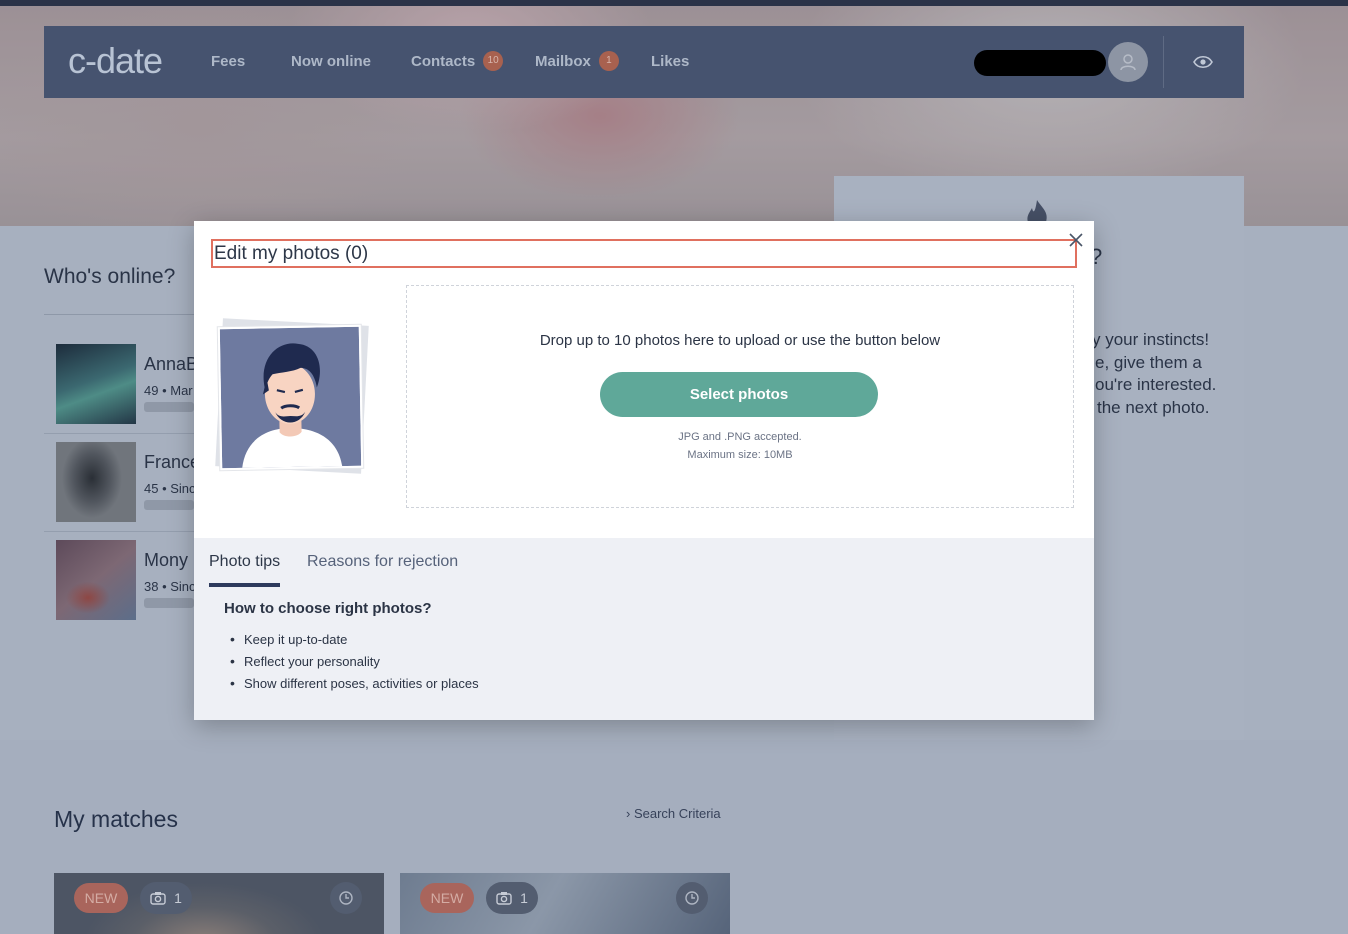  What do you see at coordinates (1151, 339) in the screenshot?
I see `right-panel-line: y your instincts!` at bounding box center [1151, 339].